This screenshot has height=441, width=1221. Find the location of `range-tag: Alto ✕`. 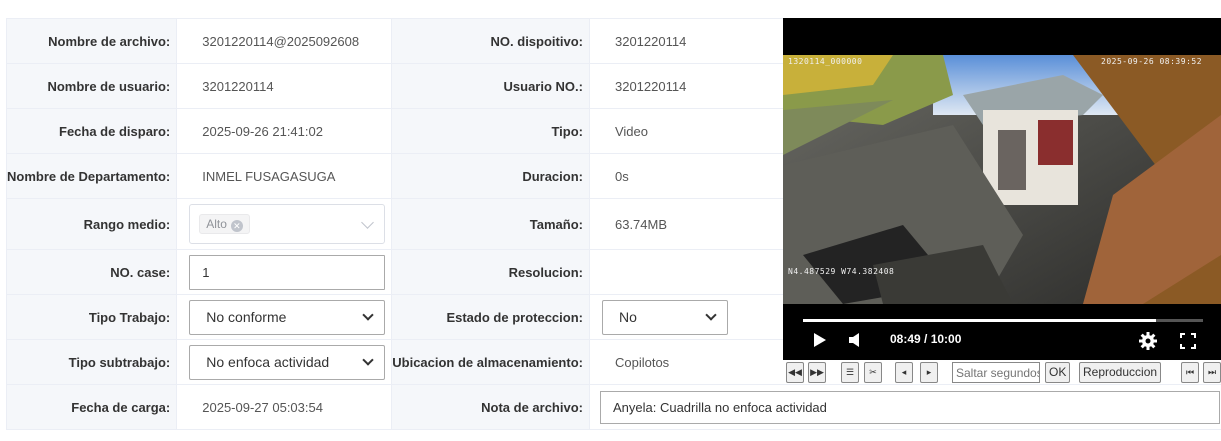

range-tag: Alto ✕ is located at coordinates (224, 224).